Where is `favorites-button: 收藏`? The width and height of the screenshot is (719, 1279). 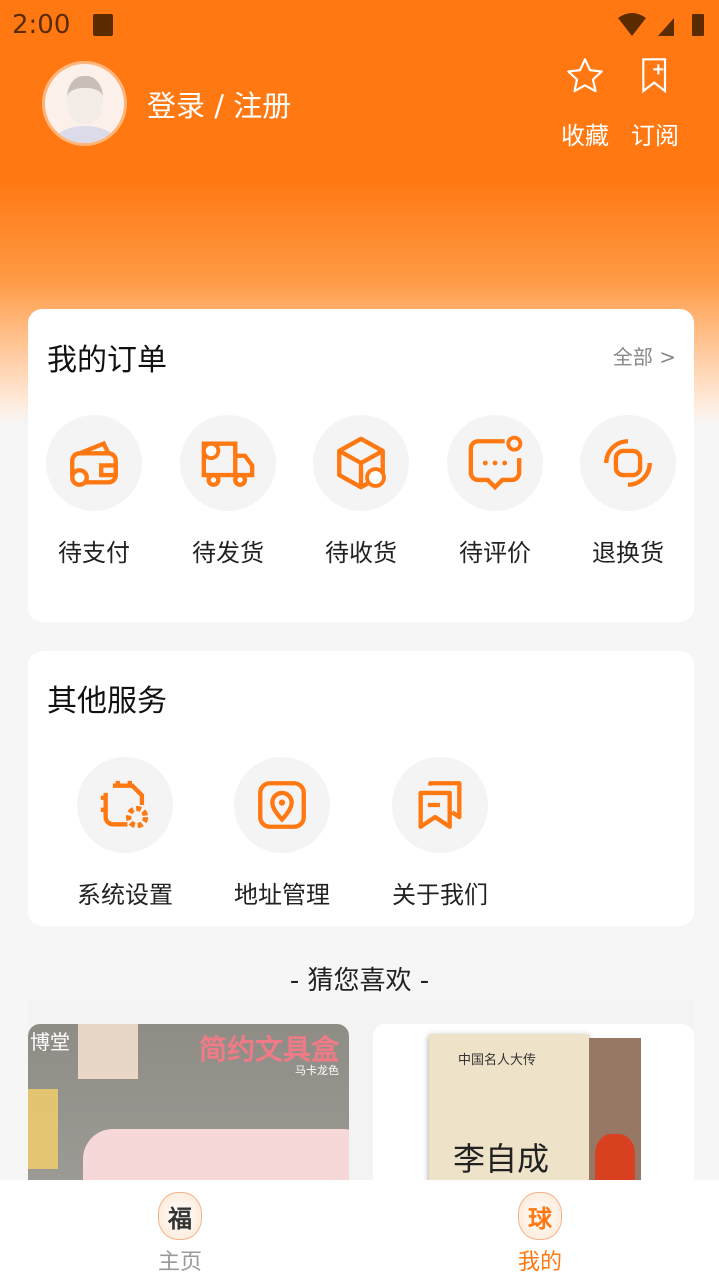
favorites-button: 收藏 is located at coordinates (585, 103).